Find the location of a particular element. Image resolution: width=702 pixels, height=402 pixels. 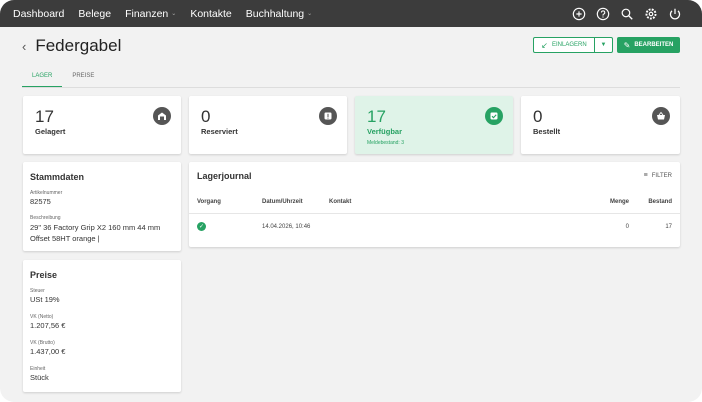

nav-dashboard-label: Dashboard is located at coordinates (39, 13).